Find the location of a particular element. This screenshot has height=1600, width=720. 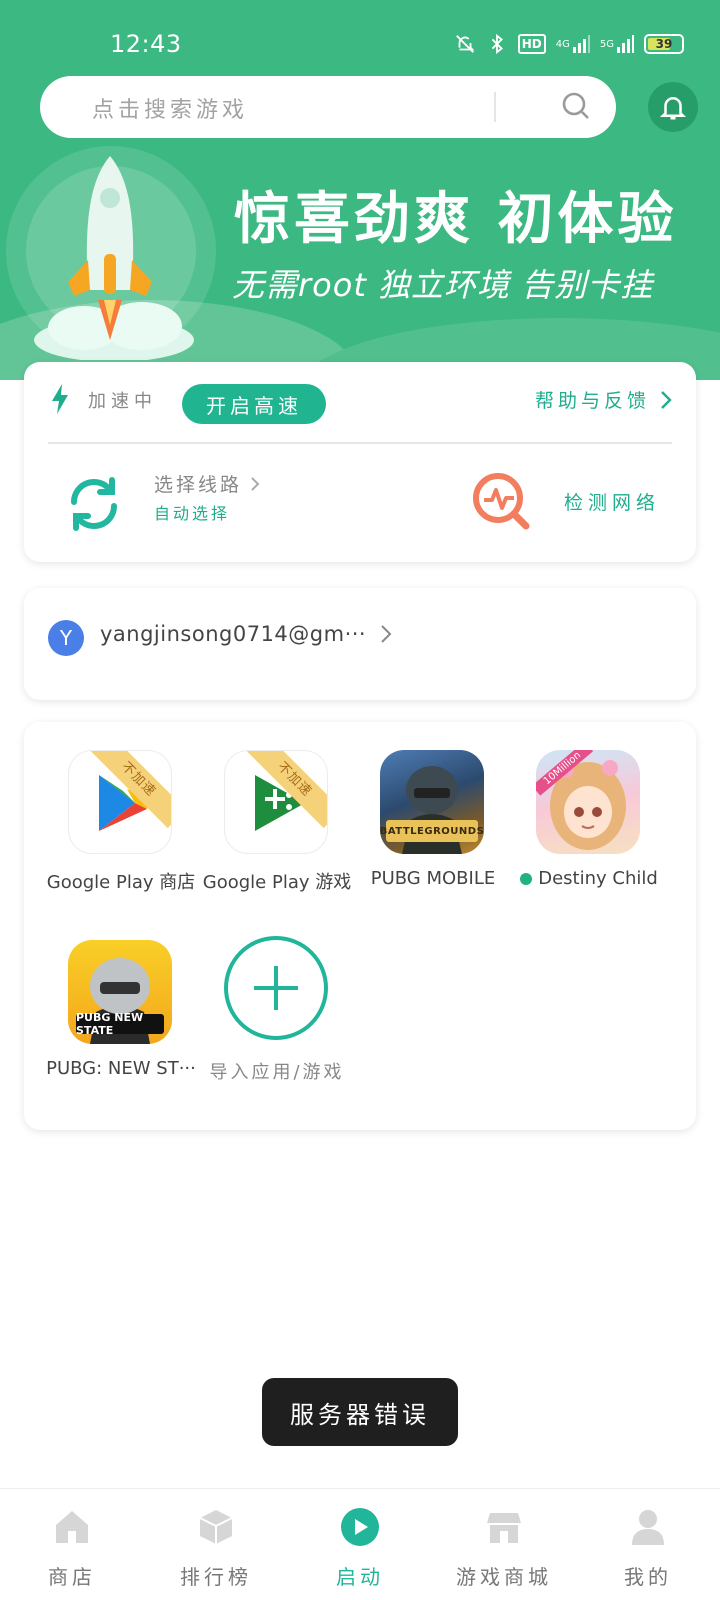

banner-title: 惊喜劲爽 初体验 is located at coordinates (456, 219).